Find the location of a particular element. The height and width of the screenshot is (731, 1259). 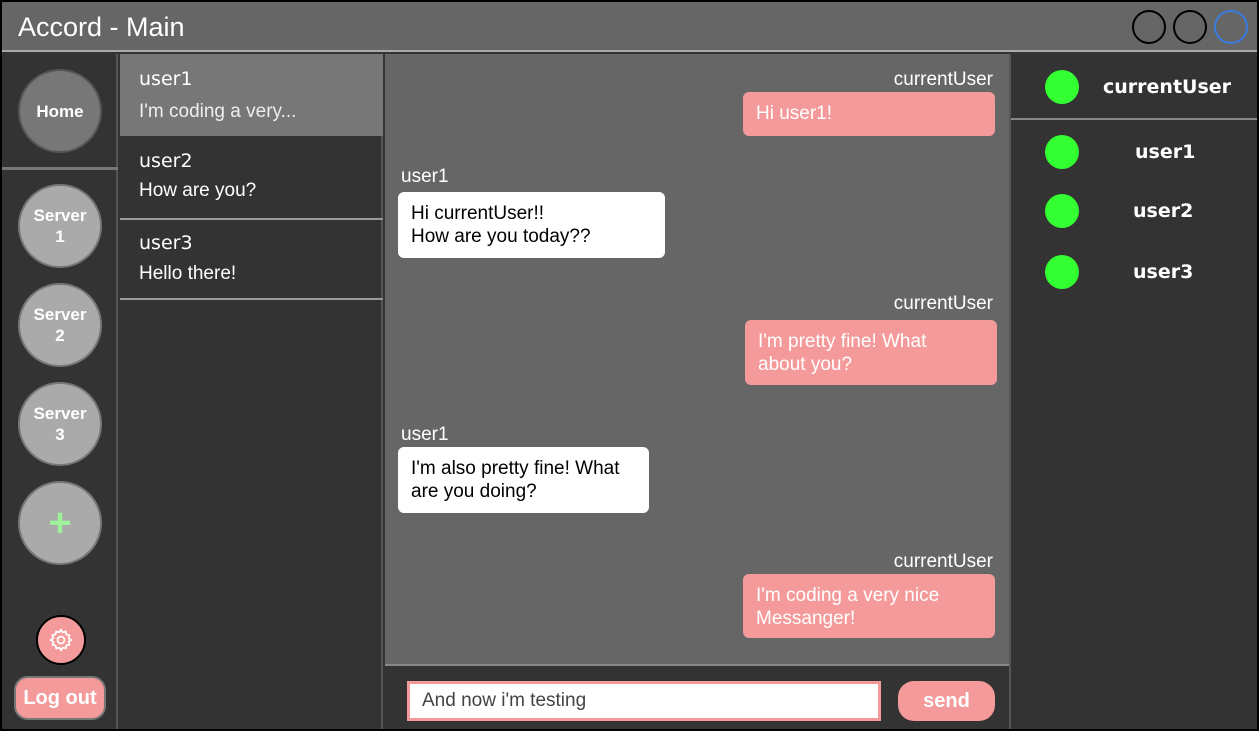

message-line: are you doing? is located at coordinates (474, 491).